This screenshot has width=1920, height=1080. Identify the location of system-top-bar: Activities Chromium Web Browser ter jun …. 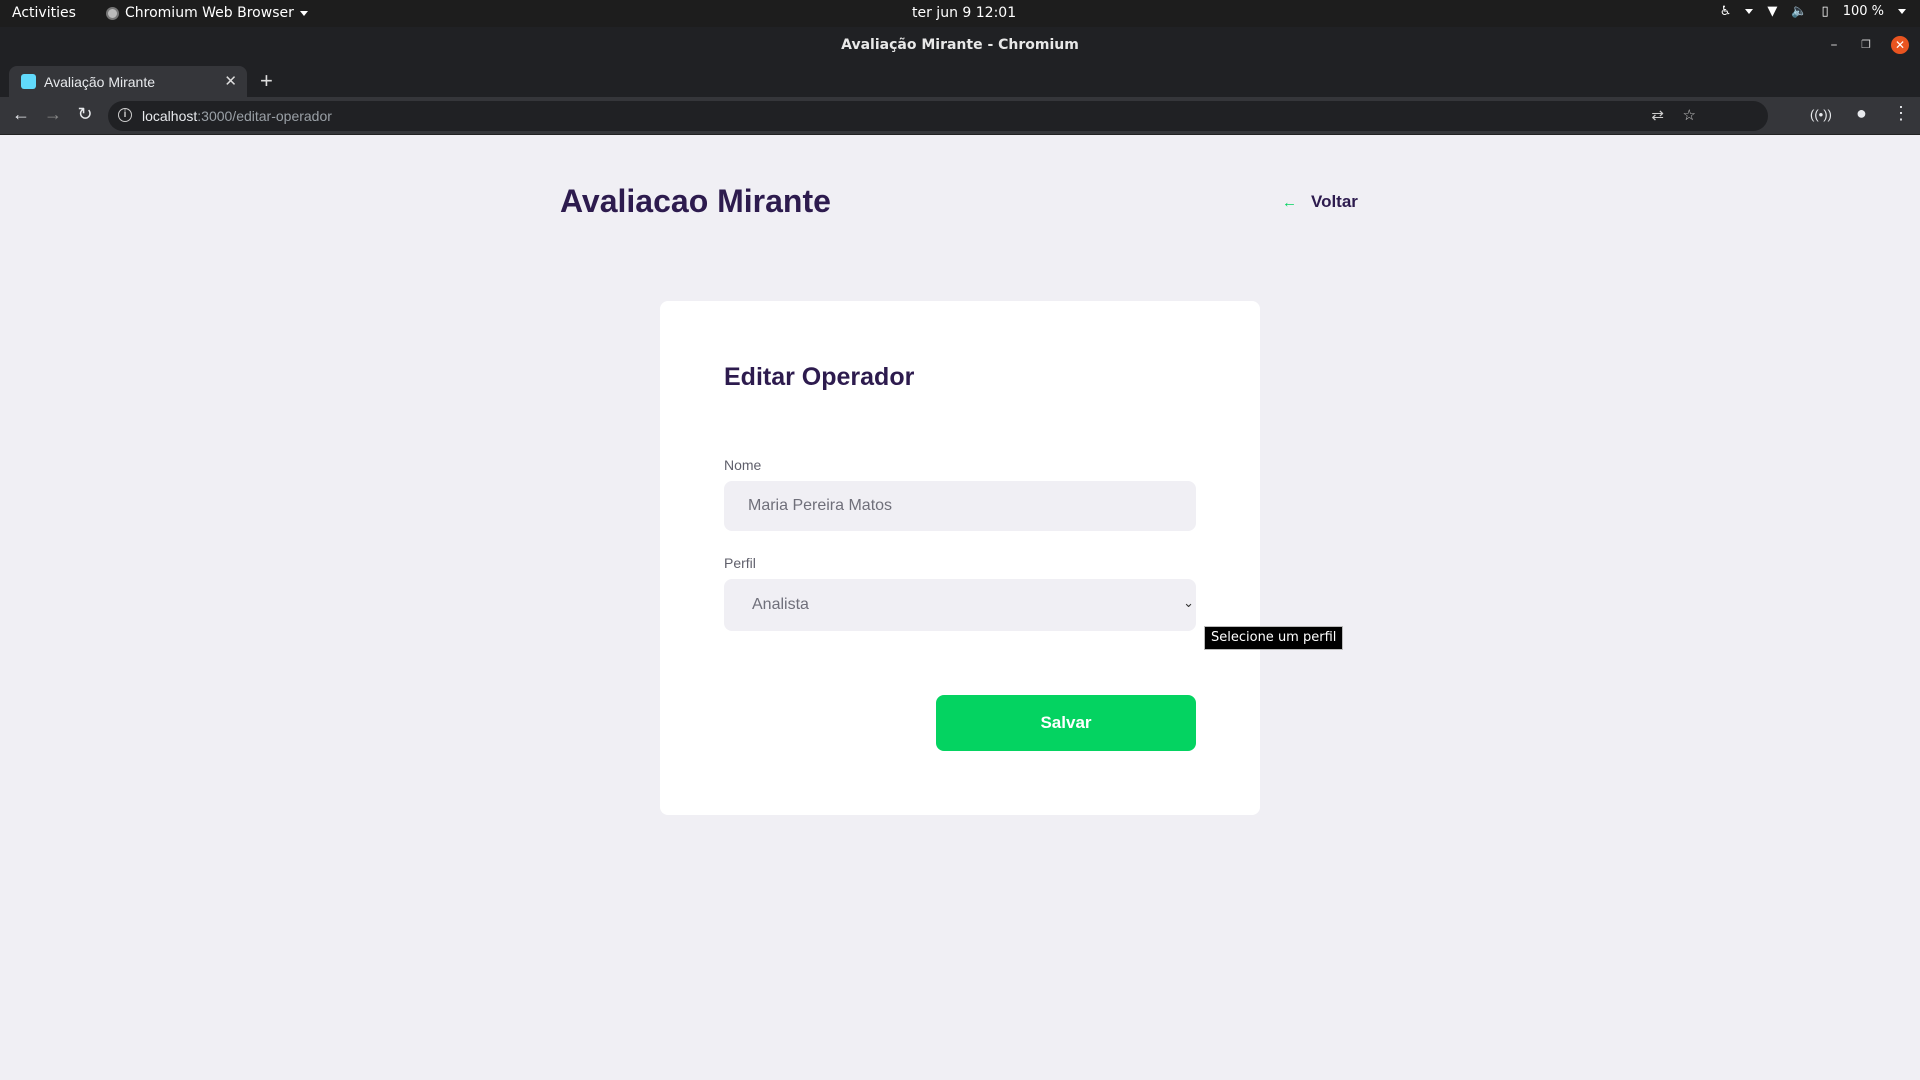
(960, 13).